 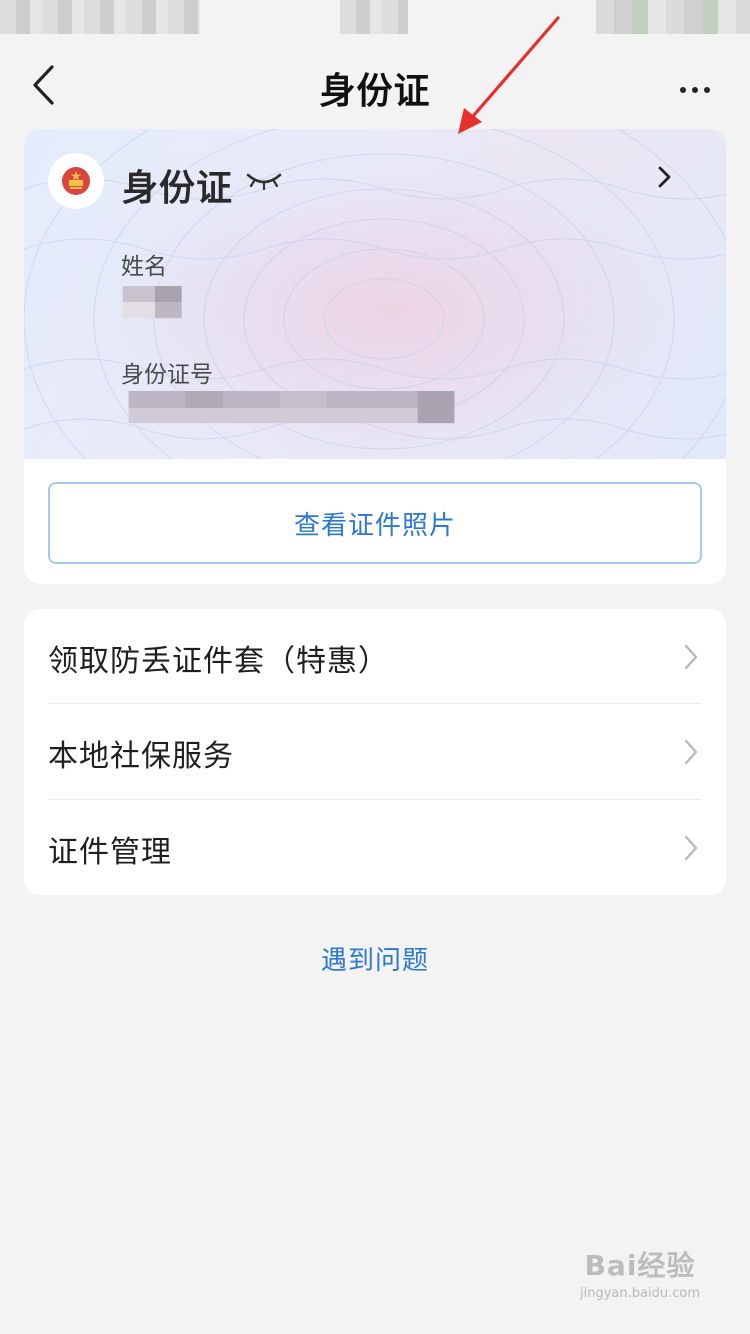 I want to click on status-bar-right-blurred, so click(x=673, y=17).